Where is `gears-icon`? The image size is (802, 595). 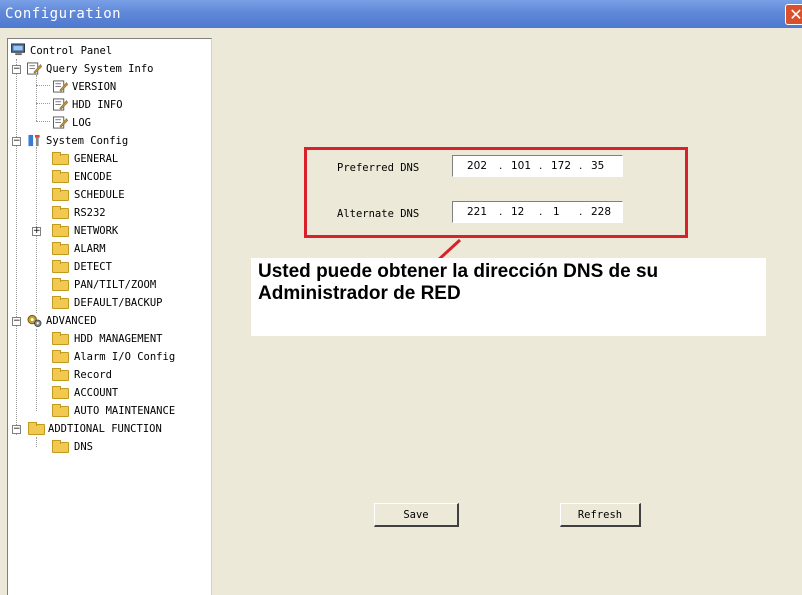
gears-icon is located at coordinates (34, 320).